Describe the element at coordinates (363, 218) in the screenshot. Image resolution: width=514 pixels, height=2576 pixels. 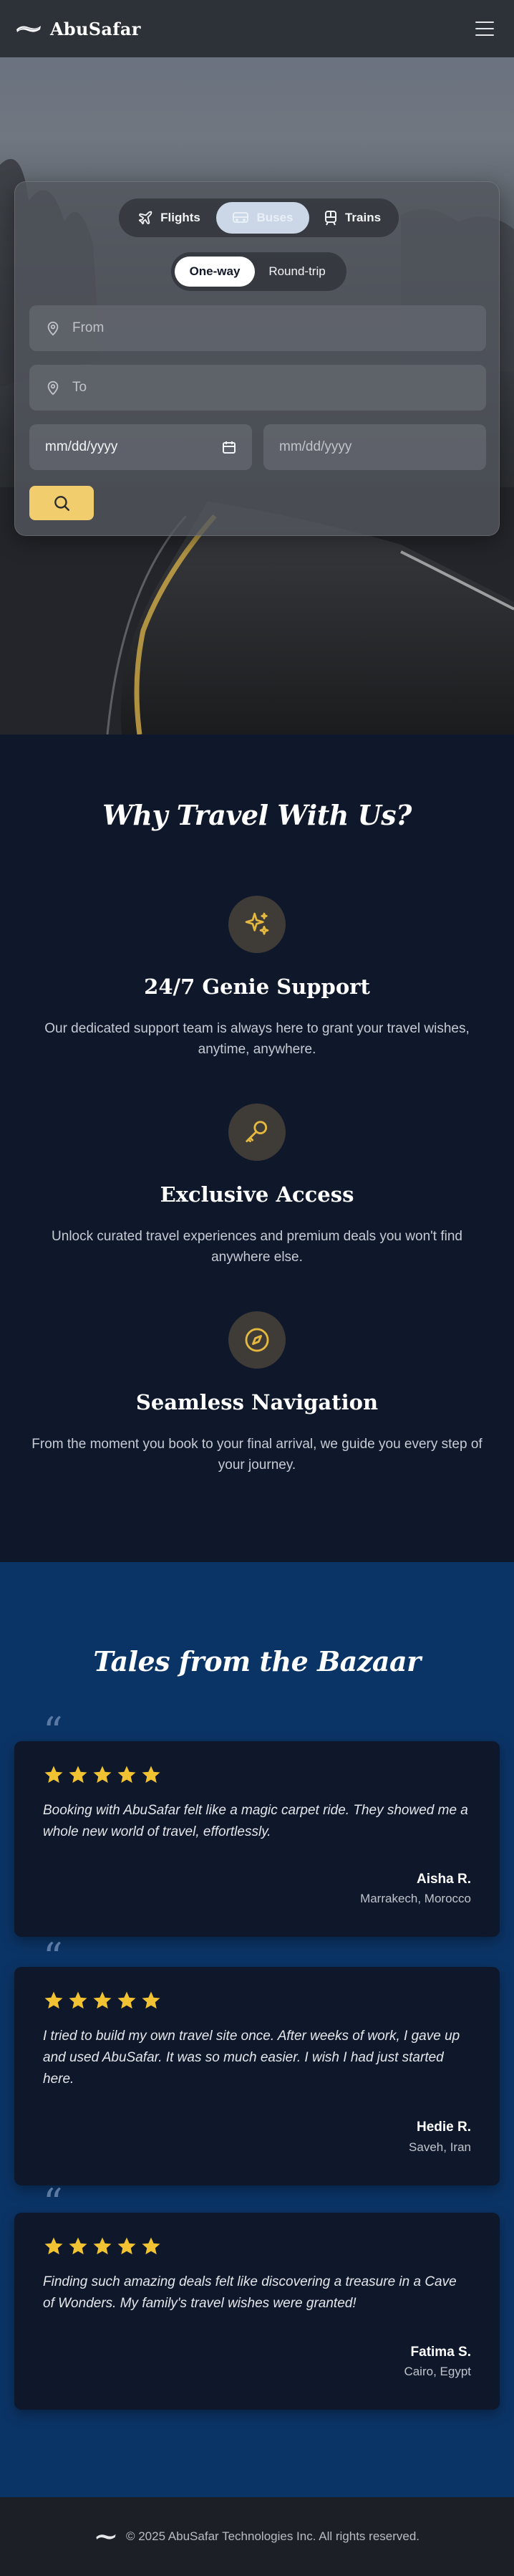
I see `tab-trains-label: Trains` at that location.